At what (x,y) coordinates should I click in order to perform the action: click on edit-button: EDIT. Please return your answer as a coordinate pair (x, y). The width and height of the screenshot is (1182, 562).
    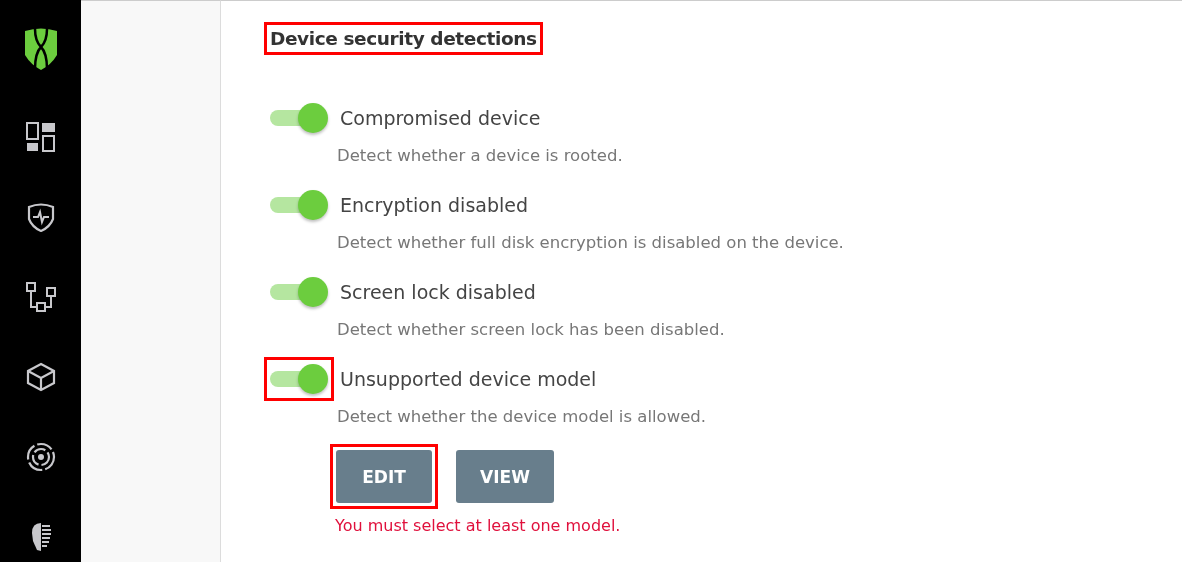
    Looking at the image, I should click on (384, 476).